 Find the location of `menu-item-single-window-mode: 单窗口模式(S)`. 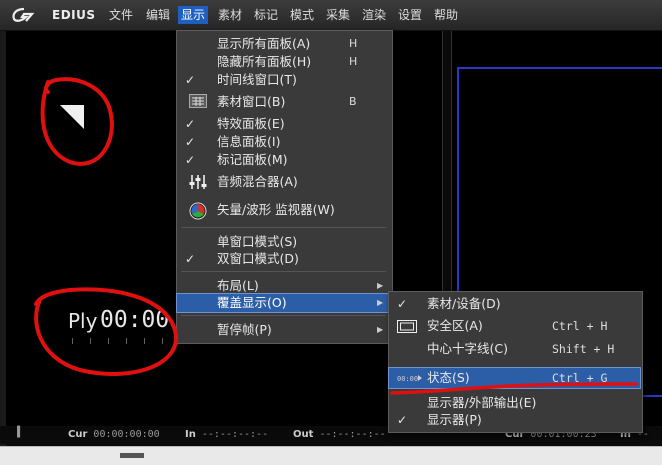

menu-item-single-window-mode: 单窗口模式(S) is located at coordinates (283, 242).